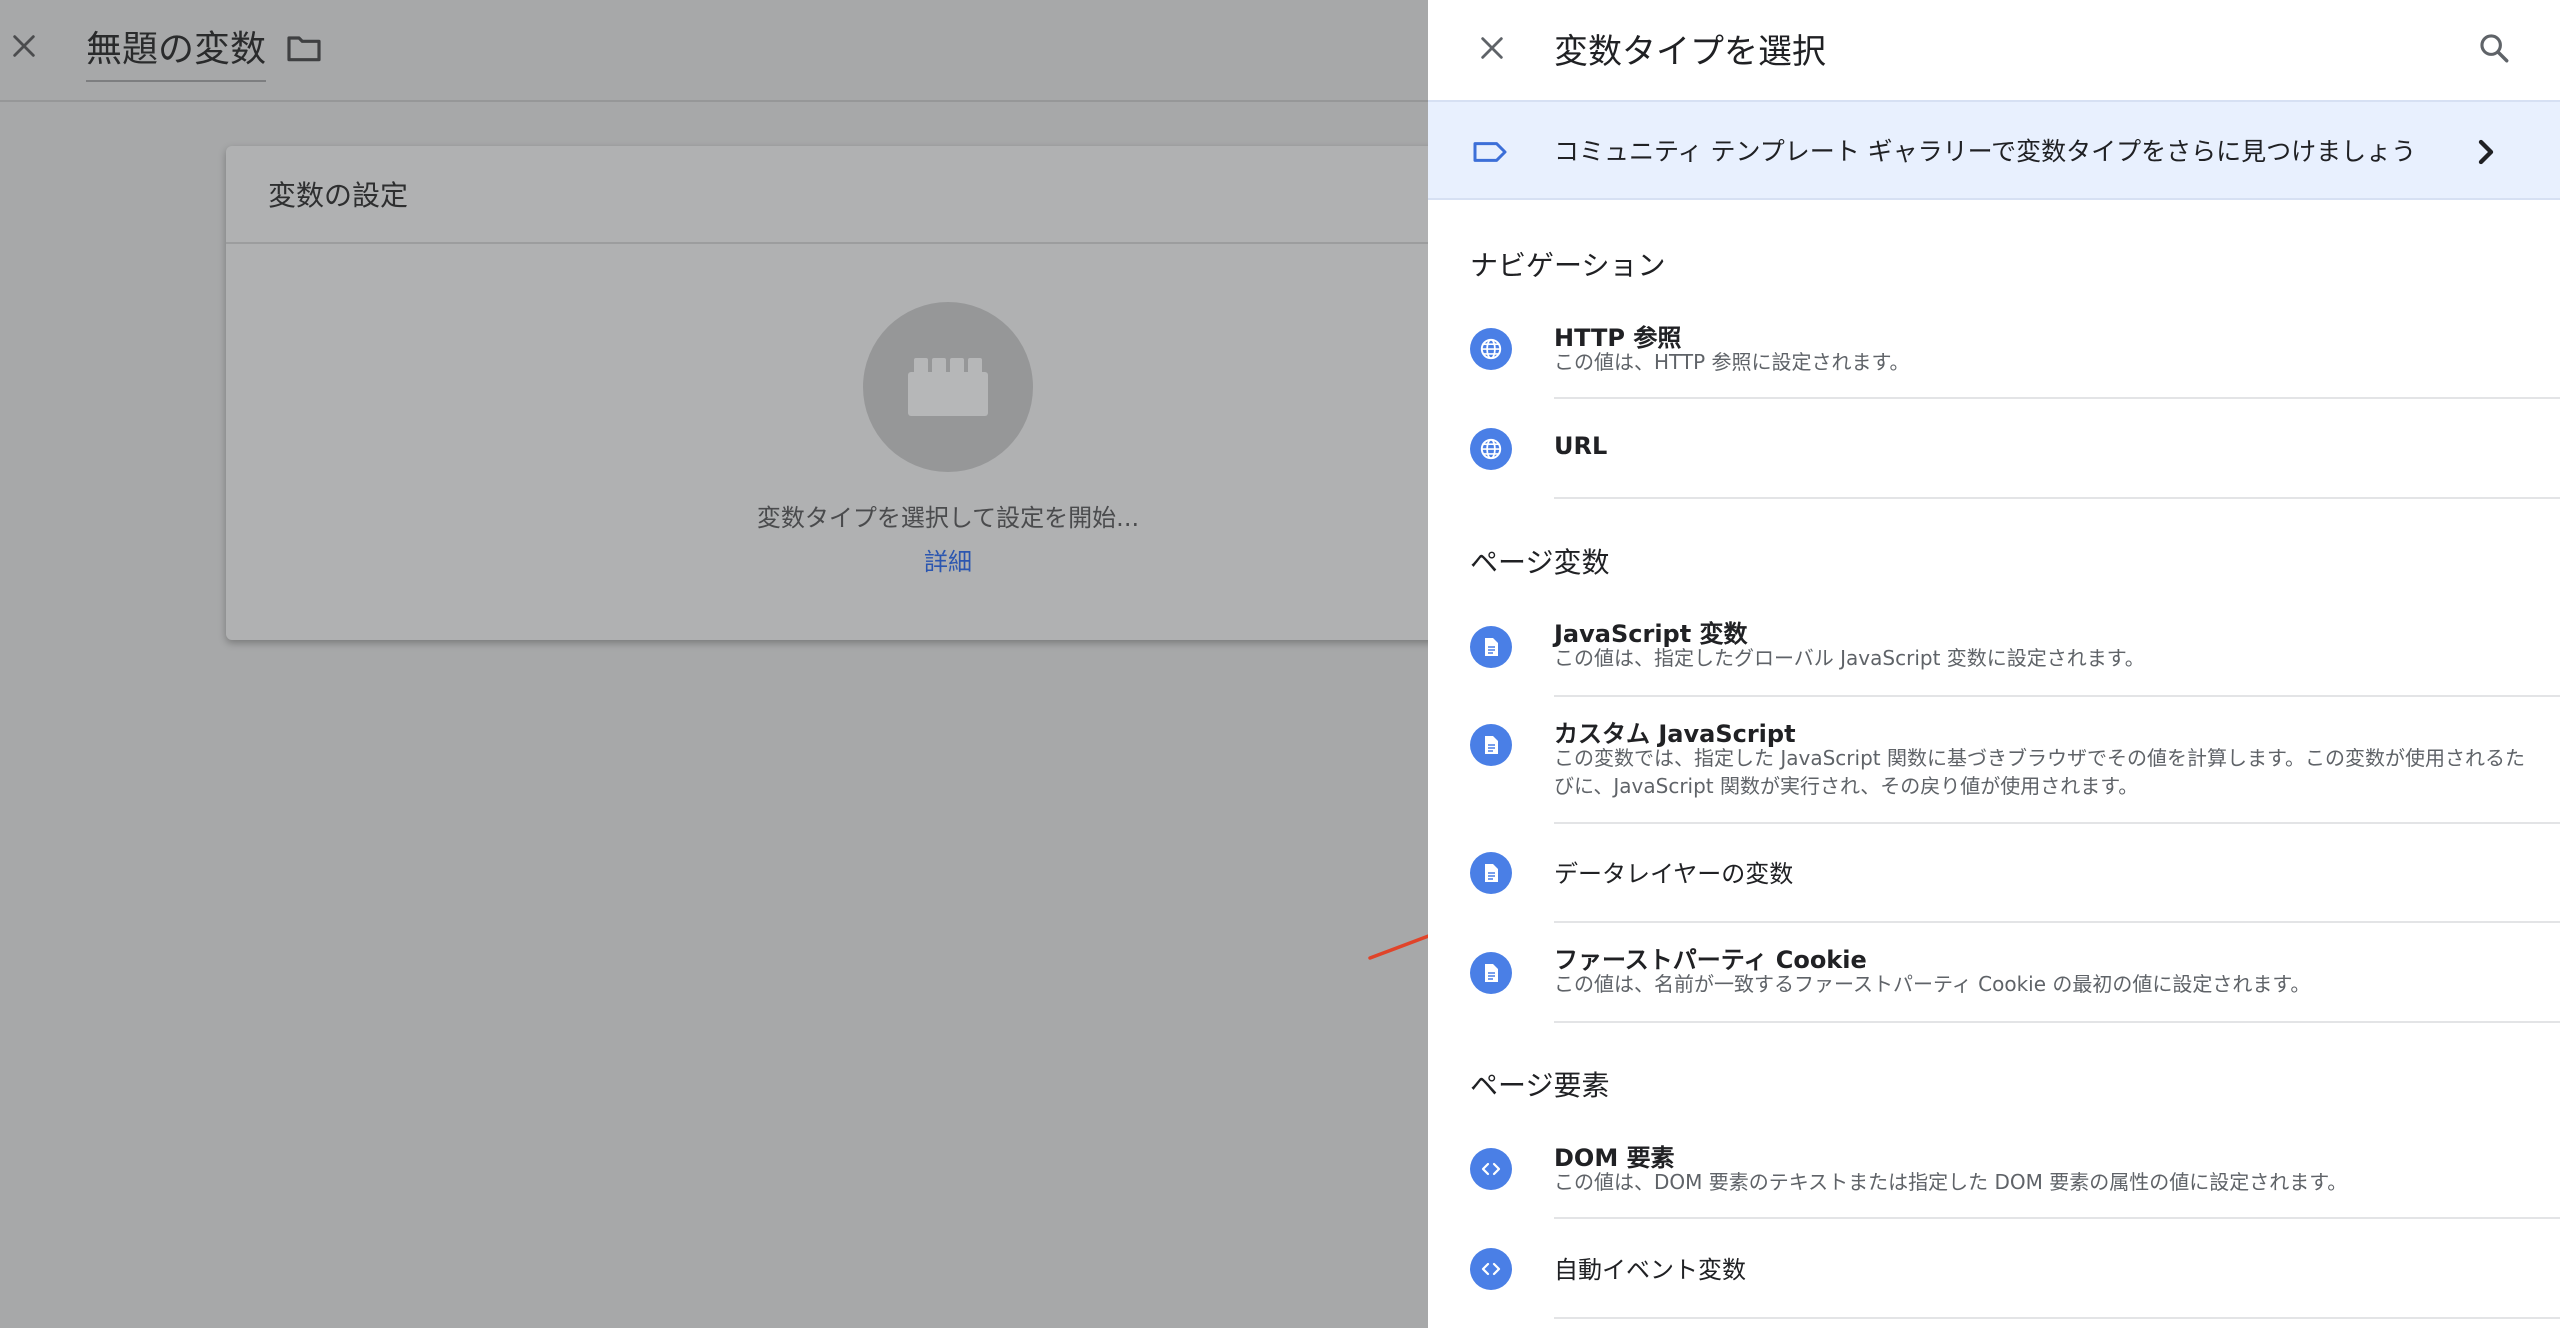  I want to click on variable-type-placeholder, so click(948, 387).